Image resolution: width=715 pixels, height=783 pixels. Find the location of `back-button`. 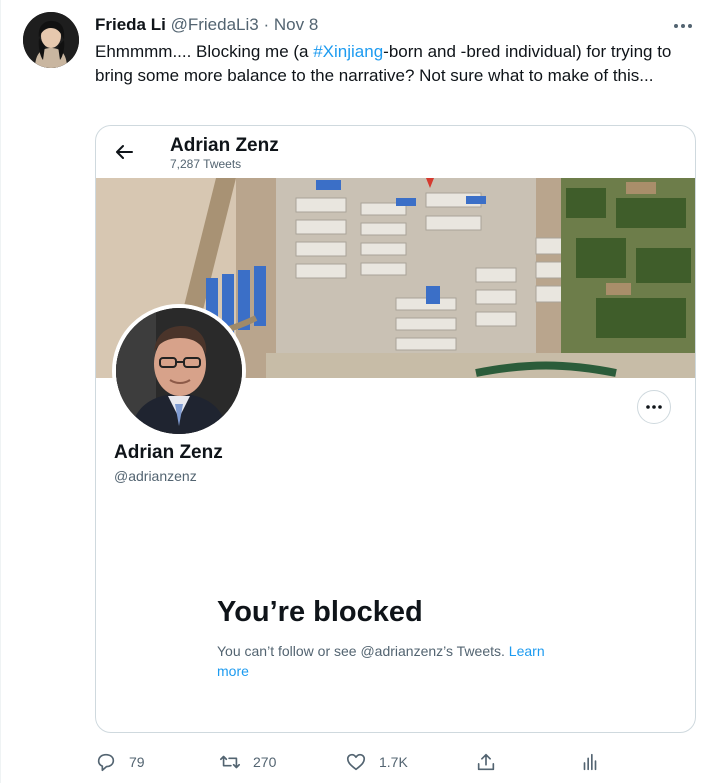

back-button is located at coordinates (124, 152).